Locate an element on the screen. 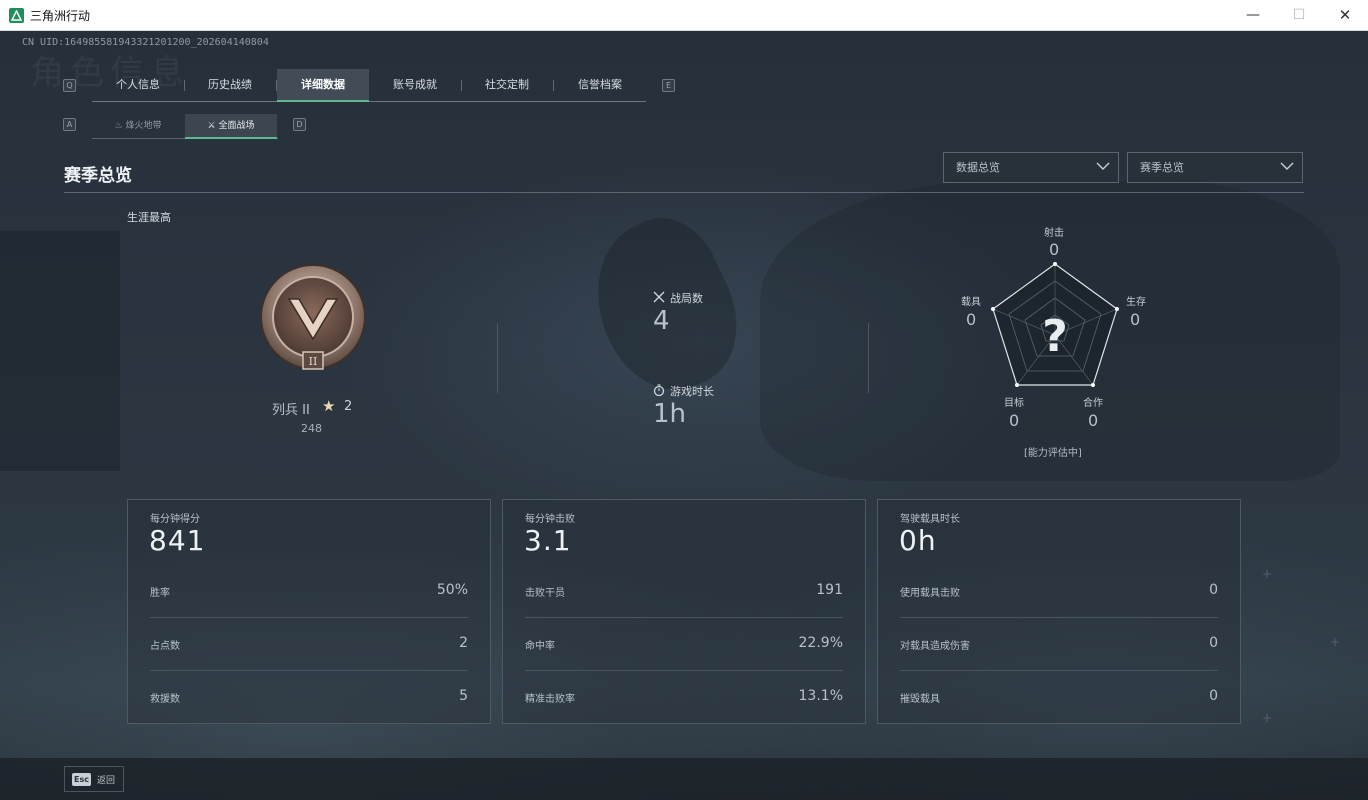  rank-name: 列兵 II is located at coordinates (291, 410).